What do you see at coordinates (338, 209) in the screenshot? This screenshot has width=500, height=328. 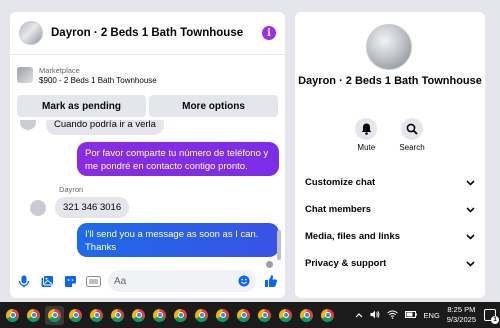 I see `menu-item-label: Chat members` at bounding box center [338, 209].